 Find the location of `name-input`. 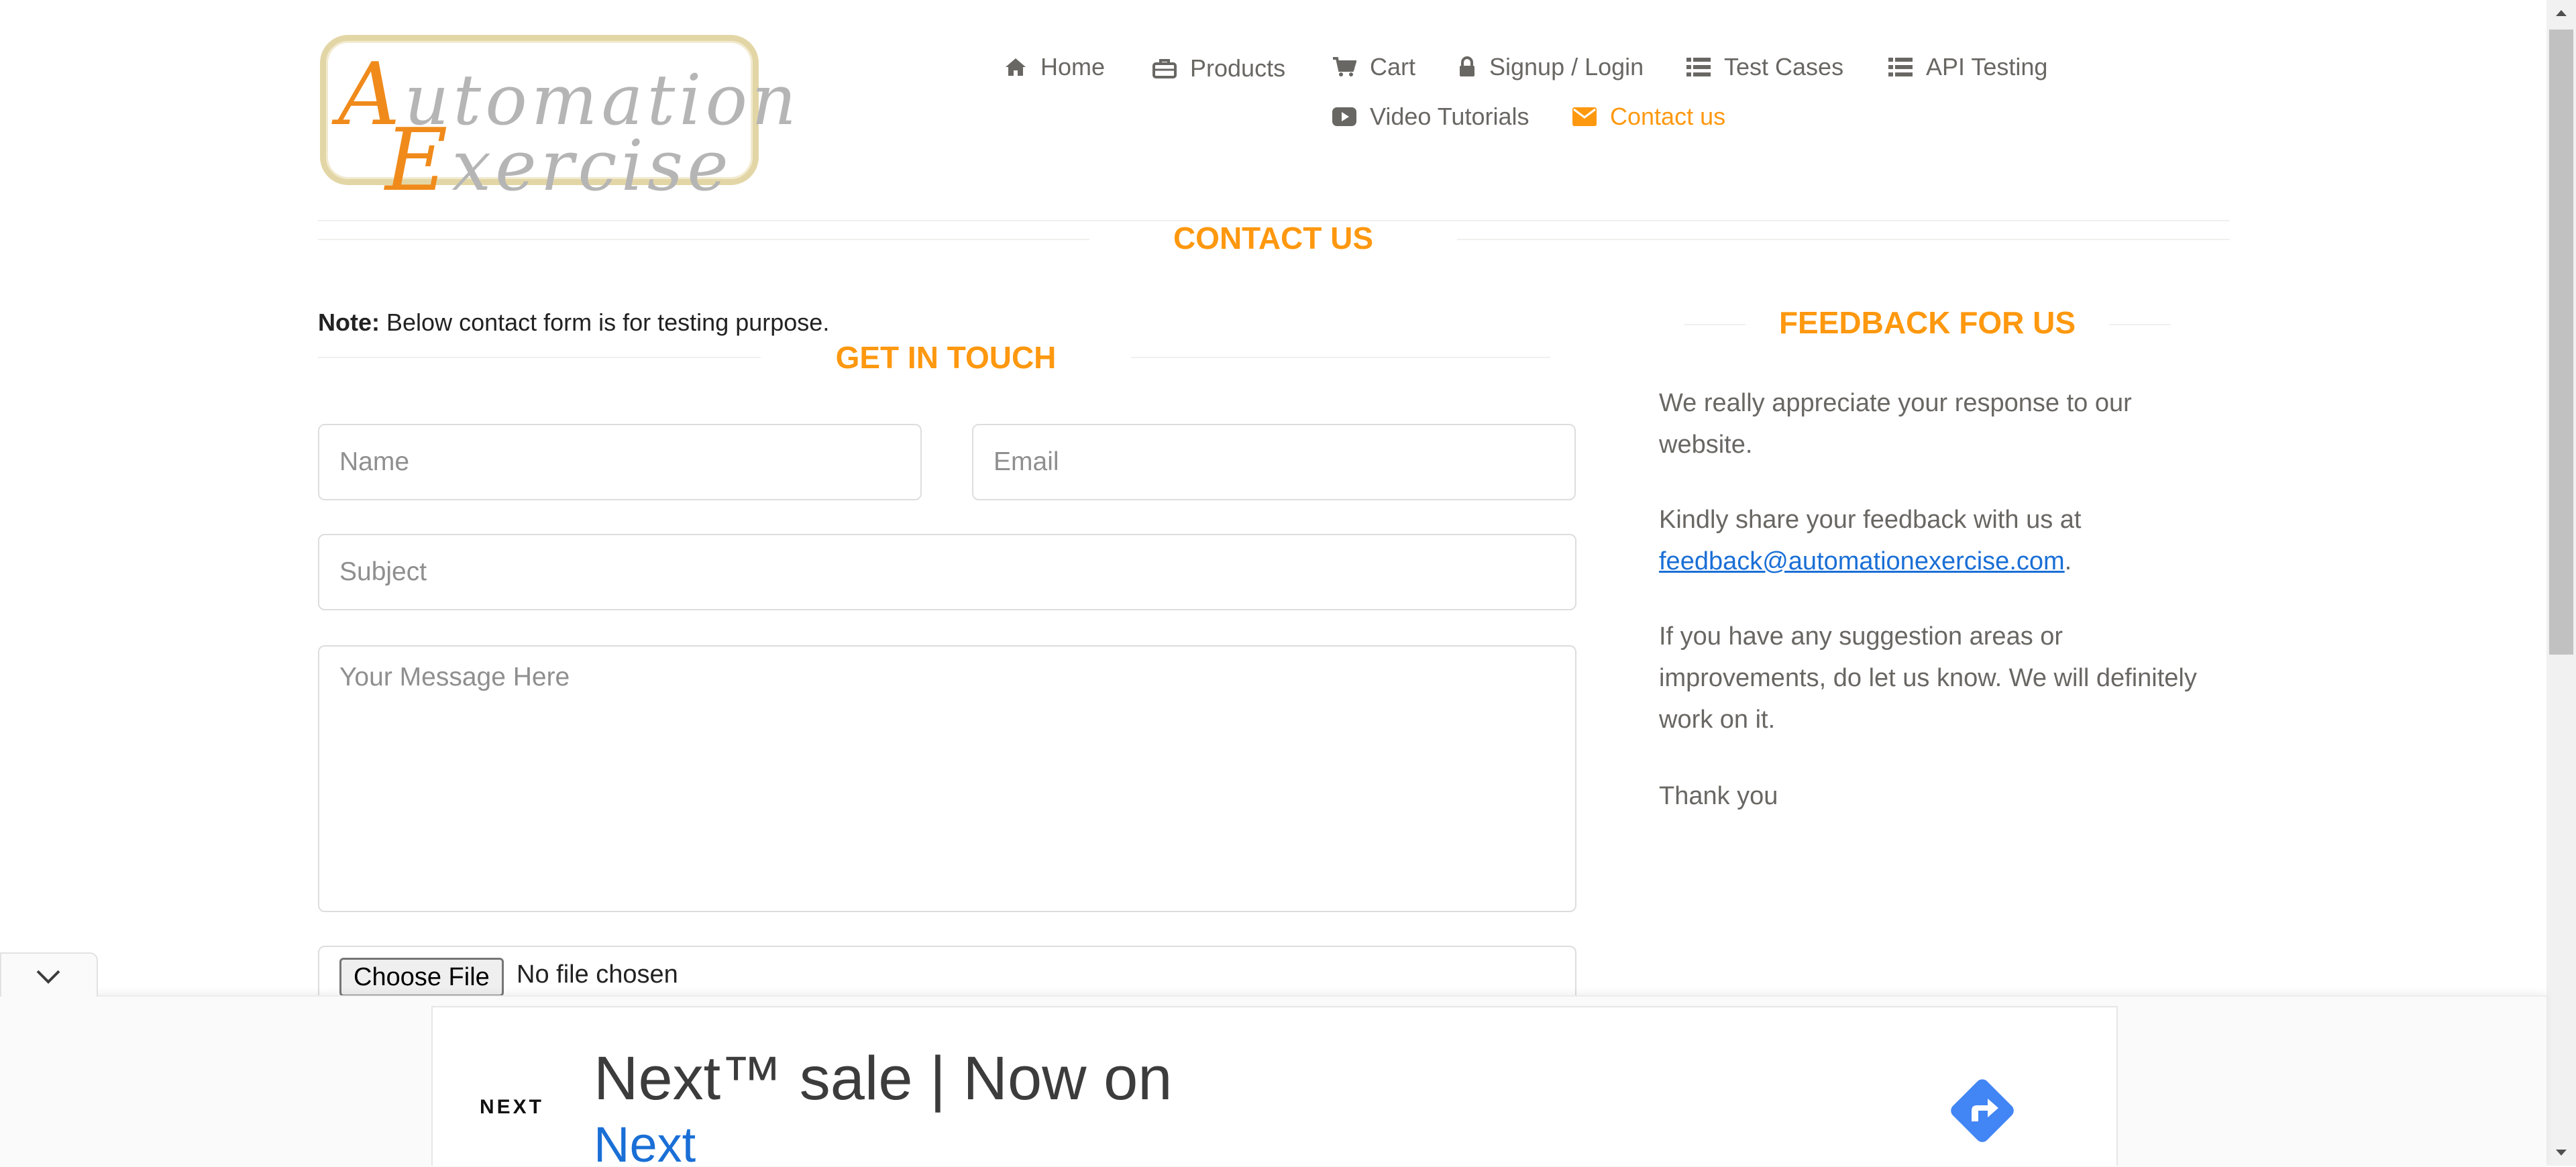

name-input is located at coordinates (620, 462).